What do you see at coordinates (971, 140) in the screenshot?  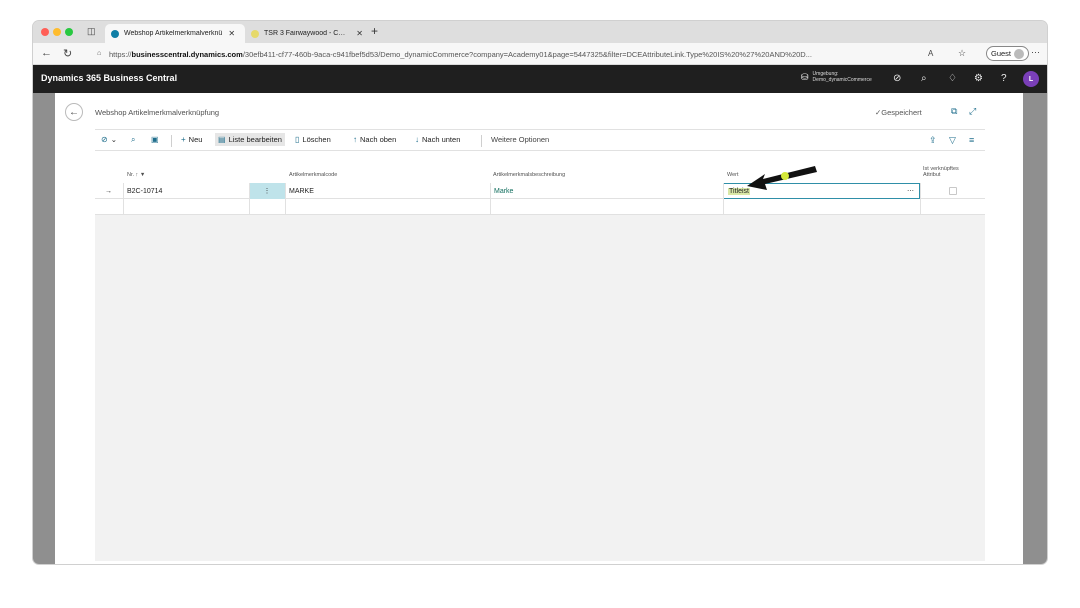 I see `list-view-icon: ≡` at bounding box center [971, 140].